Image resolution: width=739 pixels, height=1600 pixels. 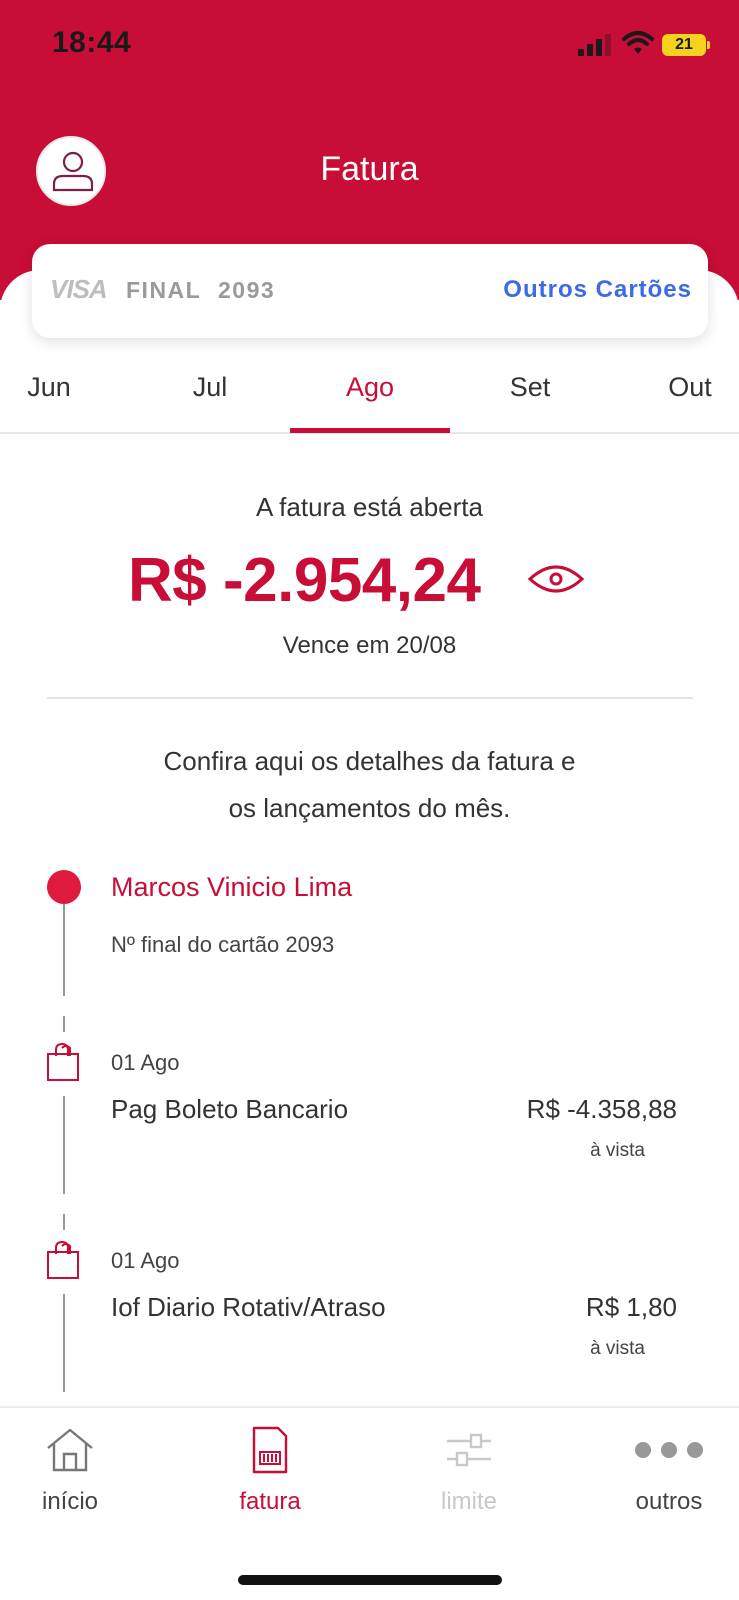 I want to click on selected-tab-indicator, so click(x=370, y=430).